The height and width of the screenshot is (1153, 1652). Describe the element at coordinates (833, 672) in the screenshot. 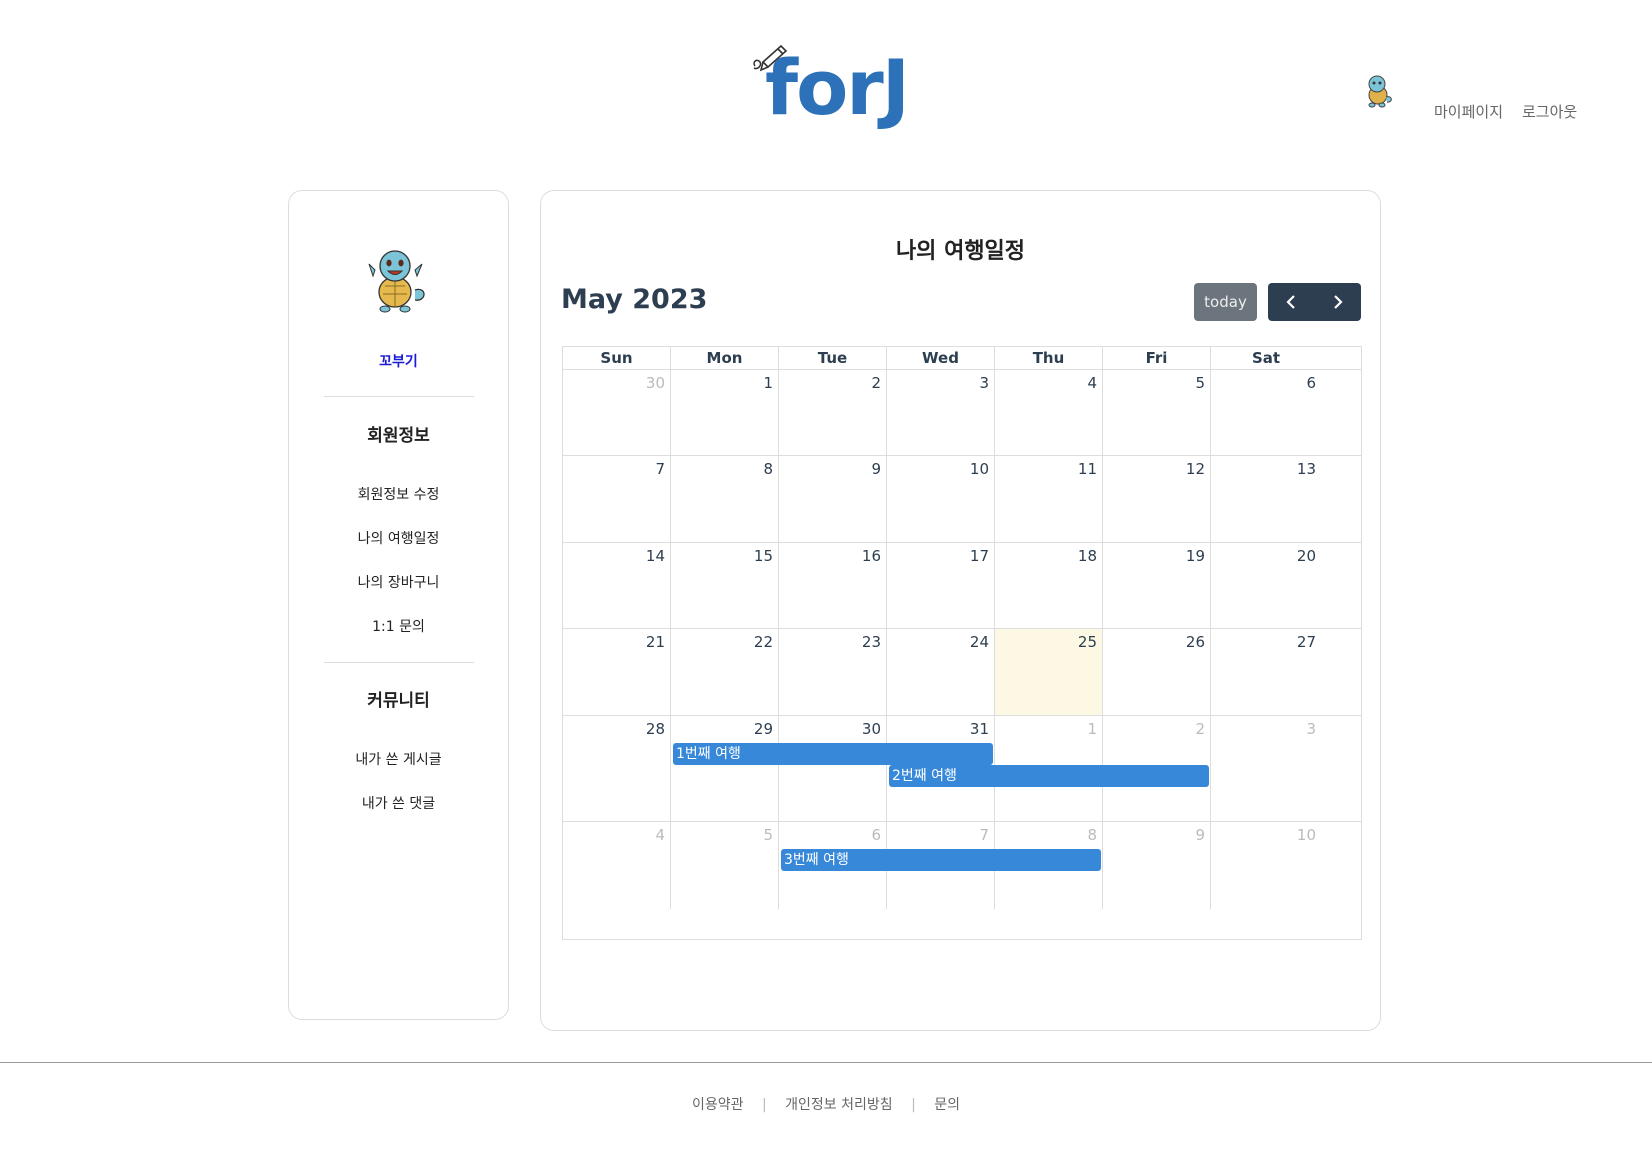

I see `calendar-day: 23` at that location.